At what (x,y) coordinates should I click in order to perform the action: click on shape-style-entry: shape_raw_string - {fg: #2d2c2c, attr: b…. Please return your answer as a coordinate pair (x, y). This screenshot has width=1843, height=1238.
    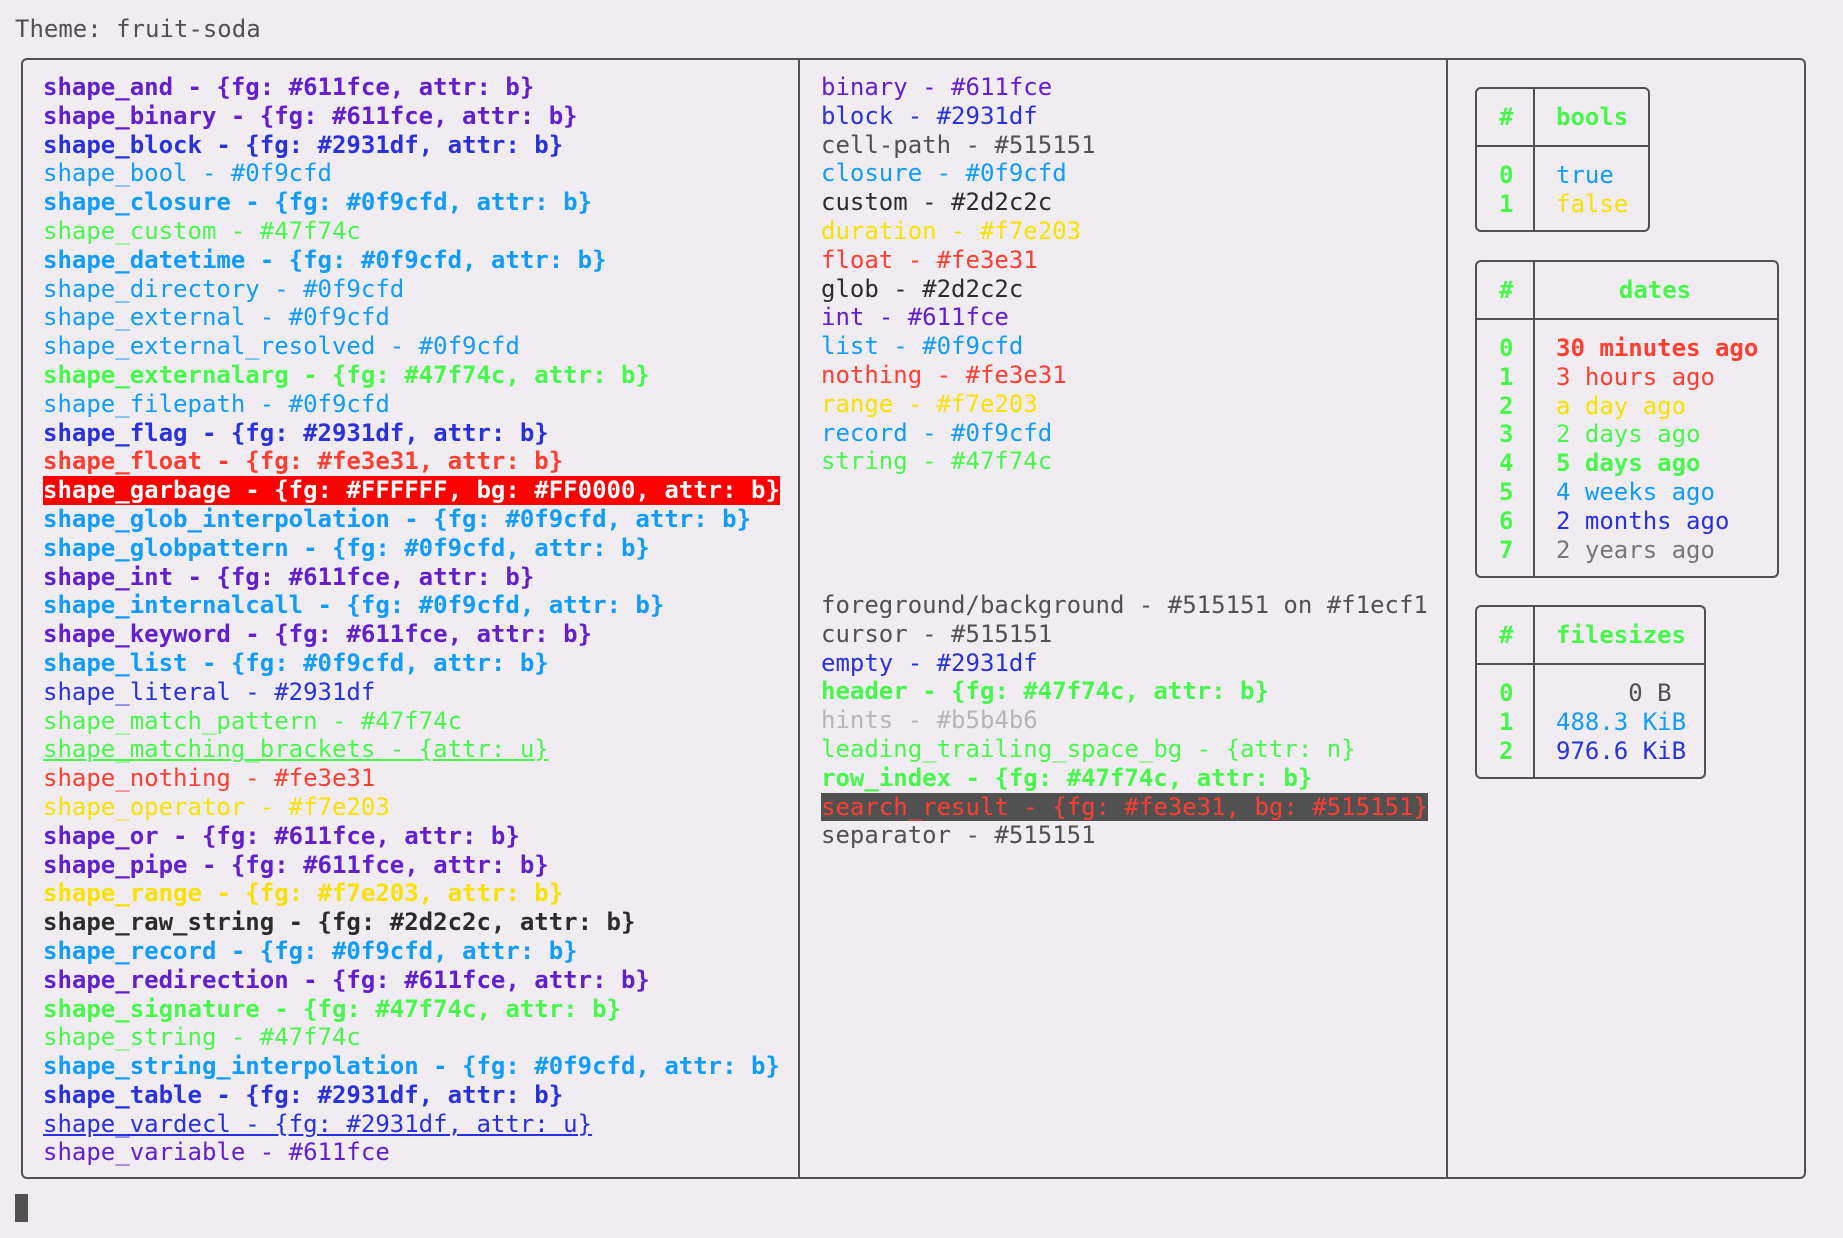
    Looking at the image, I should click on (339, 922).